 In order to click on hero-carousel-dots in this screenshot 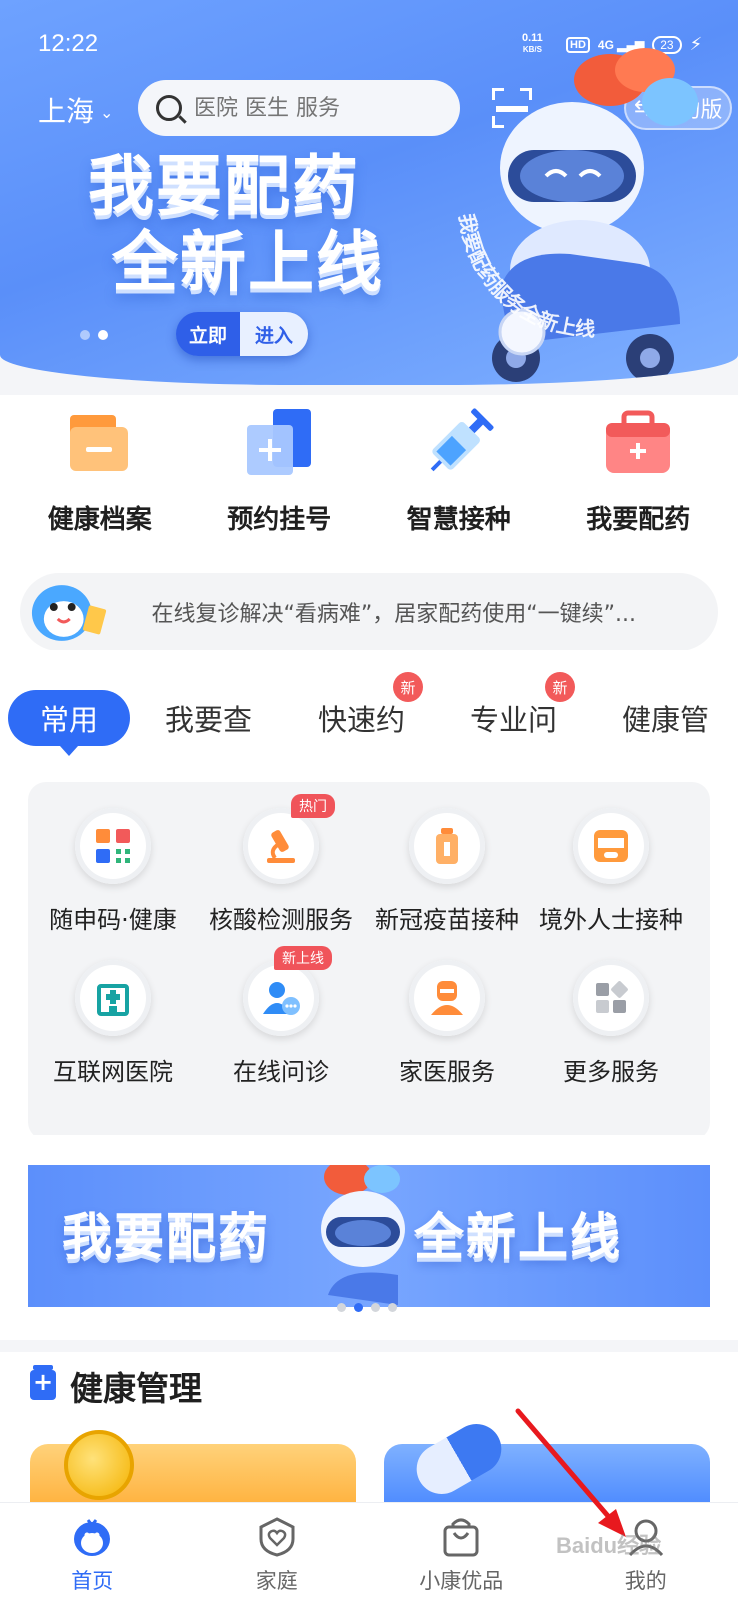, I will do `click(94, 335)`.